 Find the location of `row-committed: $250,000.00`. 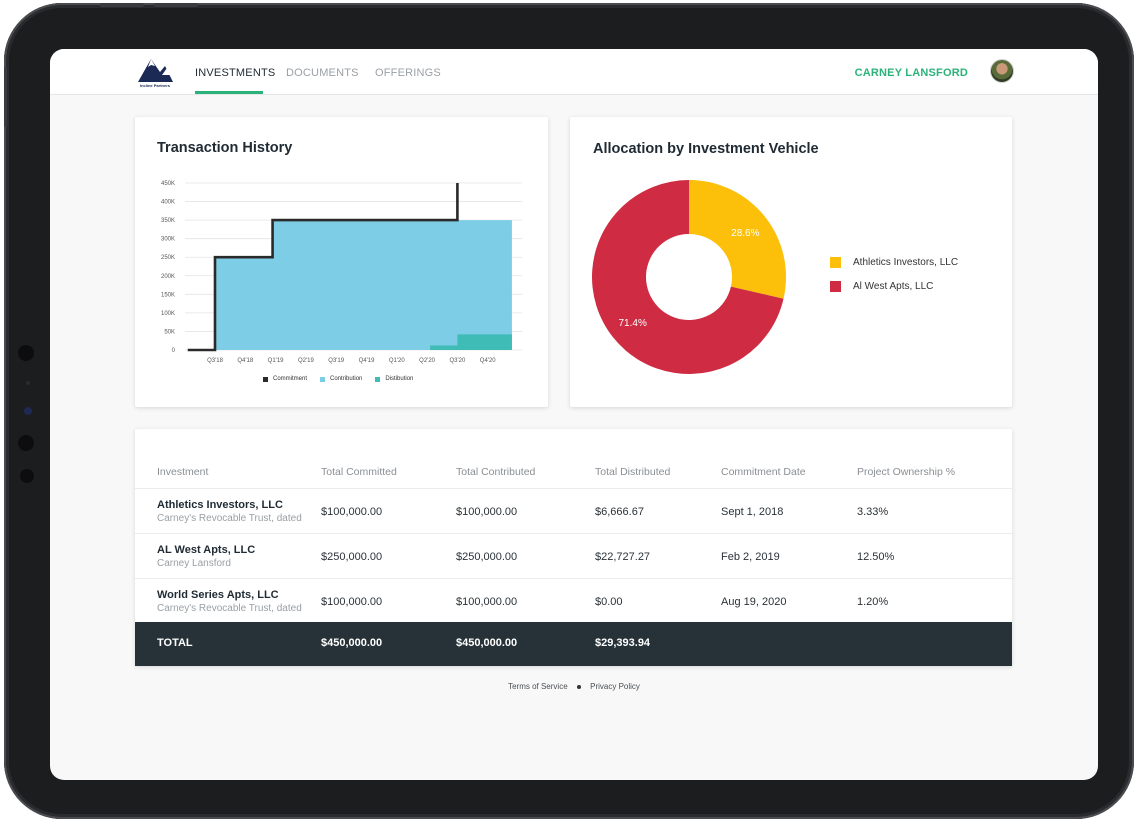

row-committed: $250,000.00 is located at coordinates (352, 557).